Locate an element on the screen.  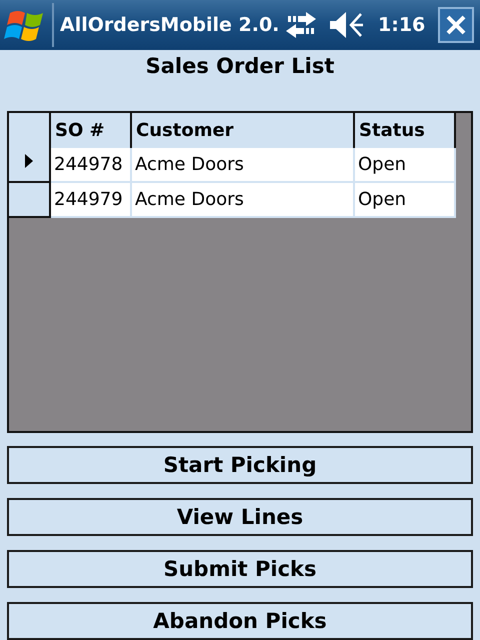
close-button is located at coordinates (456, 25).